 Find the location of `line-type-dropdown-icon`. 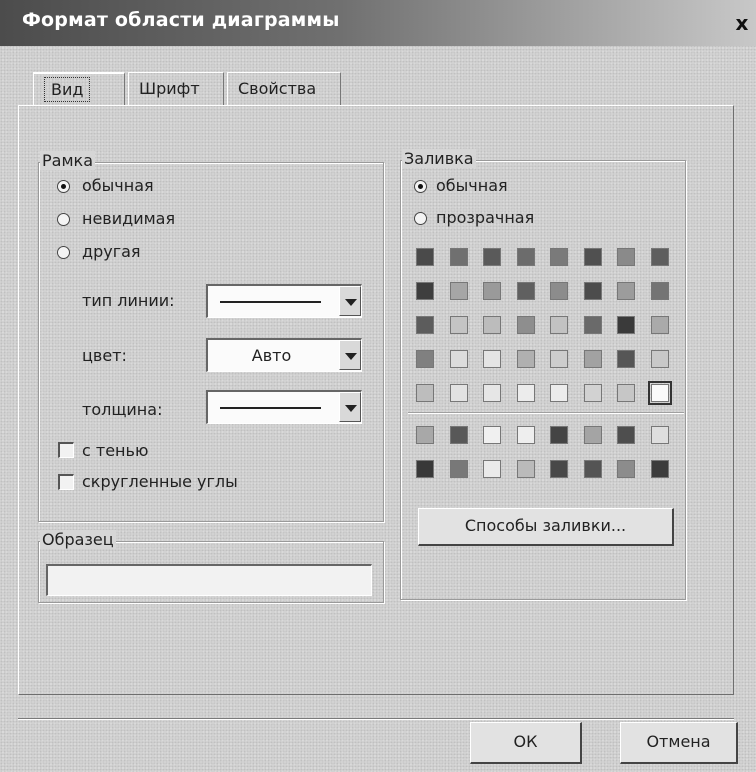

line-type-dropdown-icon is located at coordinates (350, 301).